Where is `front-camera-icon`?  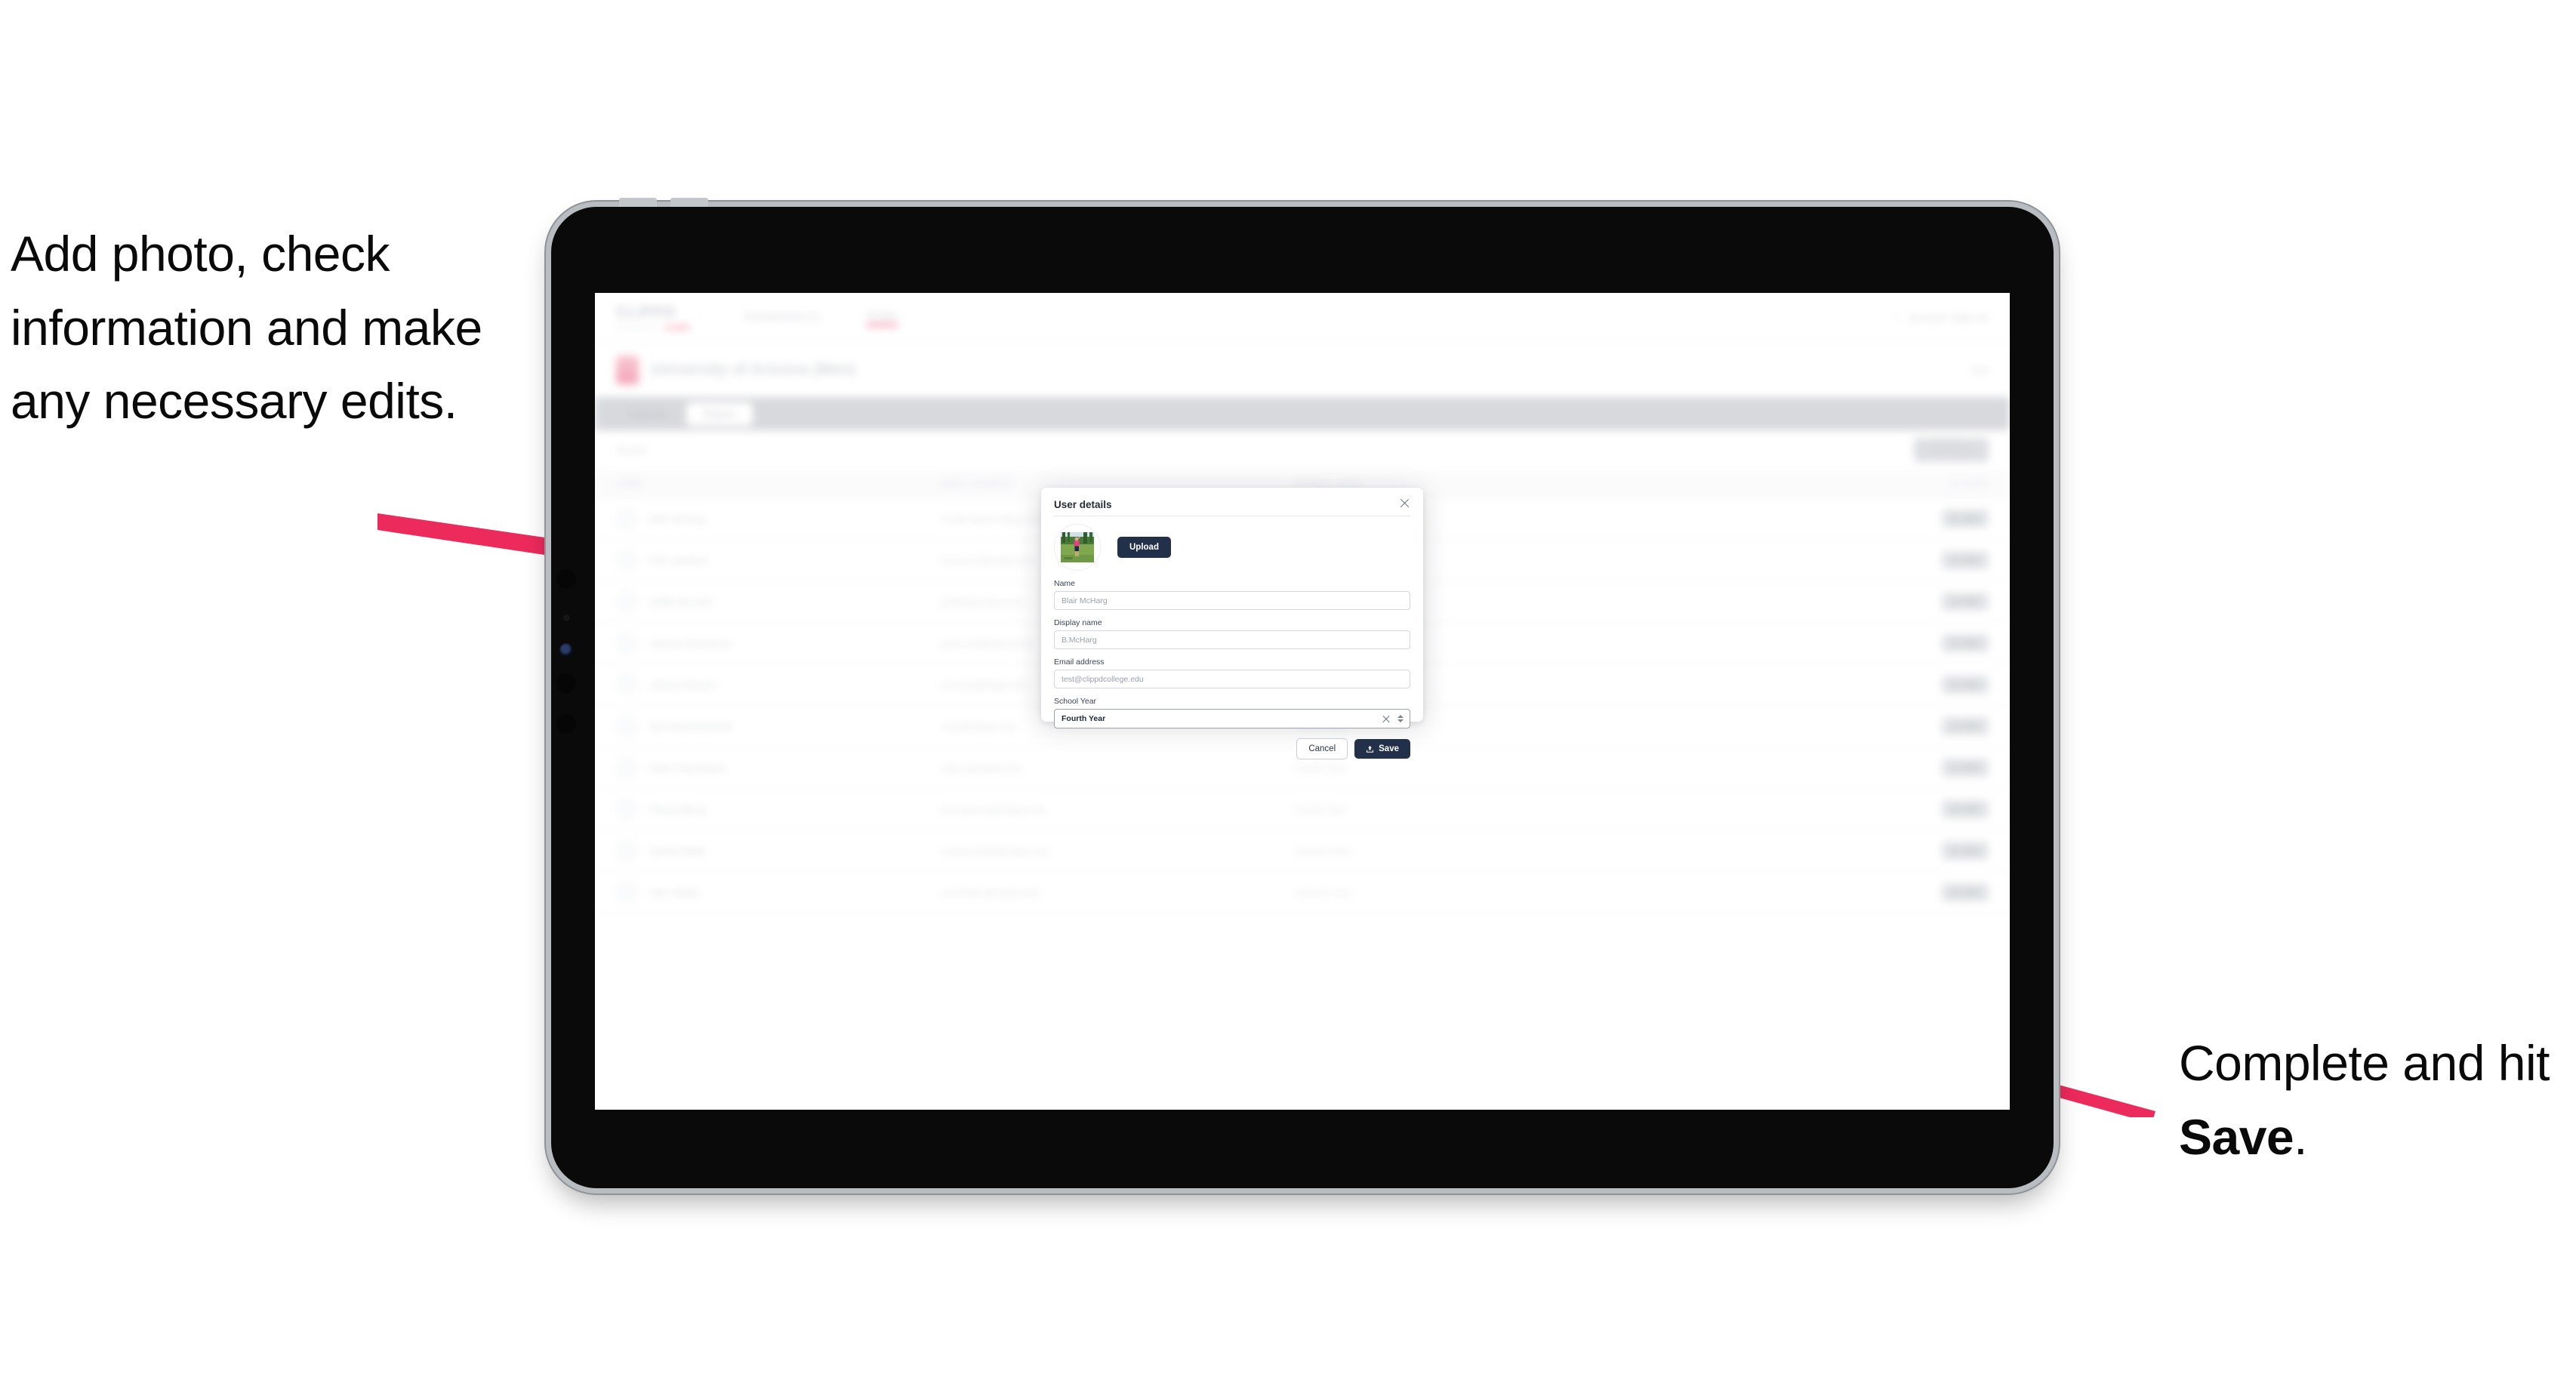 front-camera-icon is located at coordinates (566, 650).